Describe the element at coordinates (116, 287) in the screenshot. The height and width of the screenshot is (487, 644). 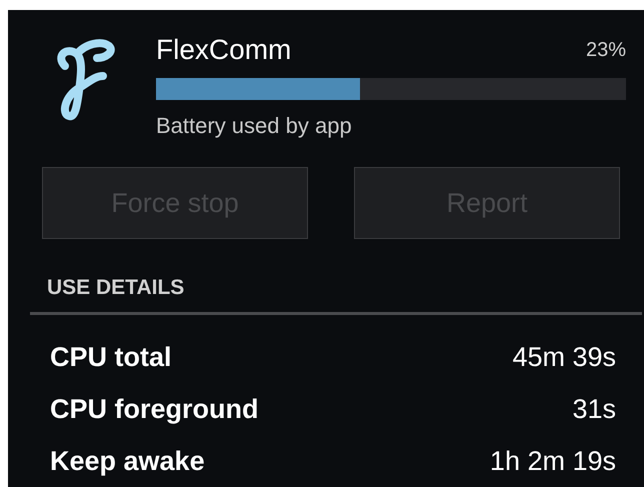
I see `section-header: USE DETAILS` at that location.